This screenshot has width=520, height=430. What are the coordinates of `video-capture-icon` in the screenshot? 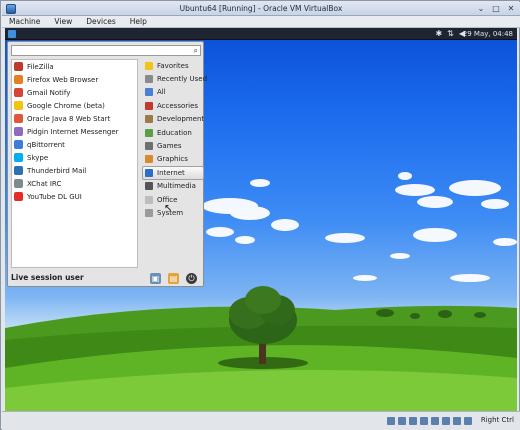 It's located at (457, 421).